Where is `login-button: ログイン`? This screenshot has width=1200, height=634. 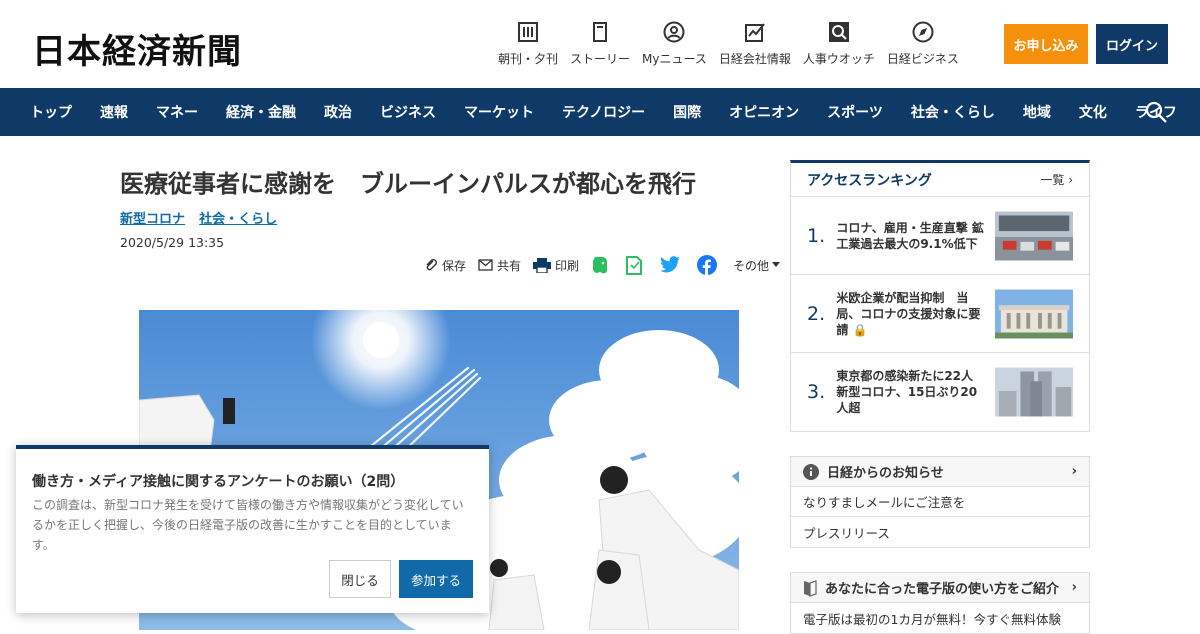
login-button: ログイン is located at coordinates (1132, 44).